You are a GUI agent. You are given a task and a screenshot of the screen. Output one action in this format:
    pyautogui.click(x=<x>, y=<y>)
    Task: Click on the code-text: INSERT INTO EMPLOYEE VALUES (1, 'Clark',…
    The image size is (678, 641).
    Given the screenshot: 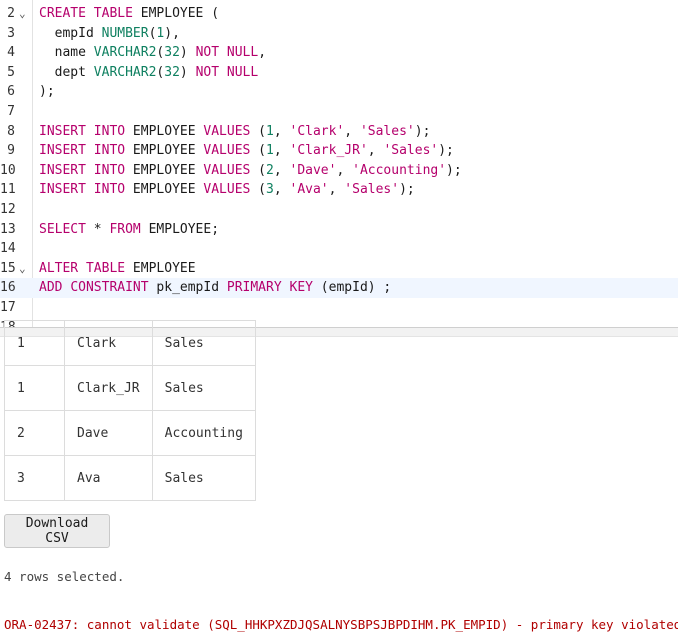 What is the action you would take?
    pyautogui.click(x=235, y=131)
    